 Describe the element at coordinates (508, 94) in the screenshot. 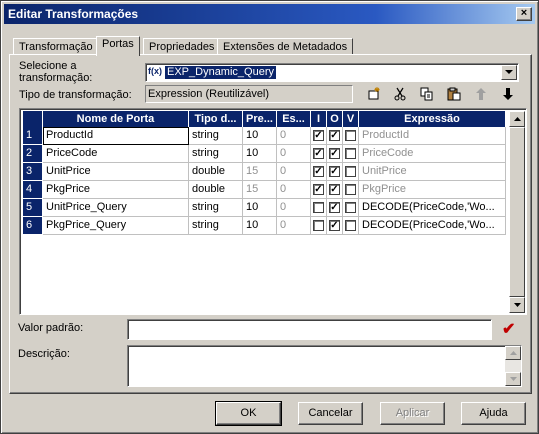

I see `move-down-icon` at that location.